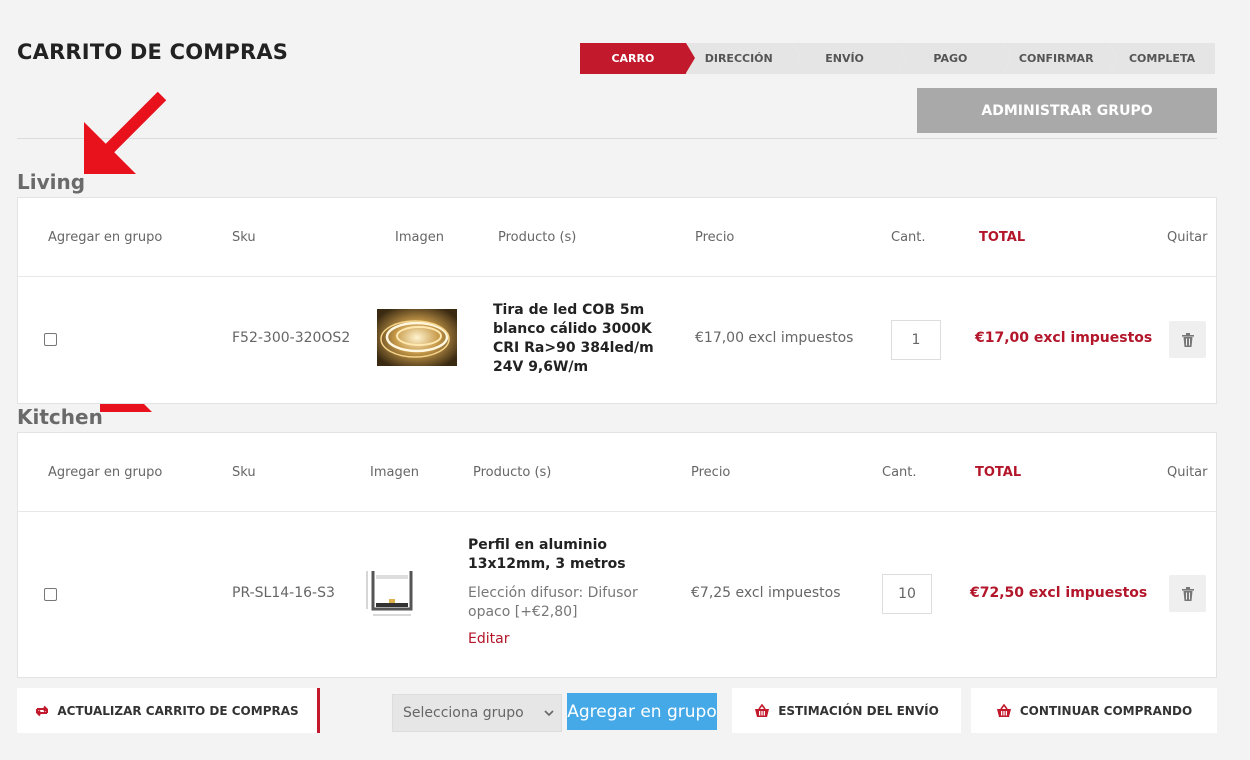 Image resolution: width=1250 pixels, height=760 pixels. I want to click on group-select: Selecciona grupo, so click(477, 713).